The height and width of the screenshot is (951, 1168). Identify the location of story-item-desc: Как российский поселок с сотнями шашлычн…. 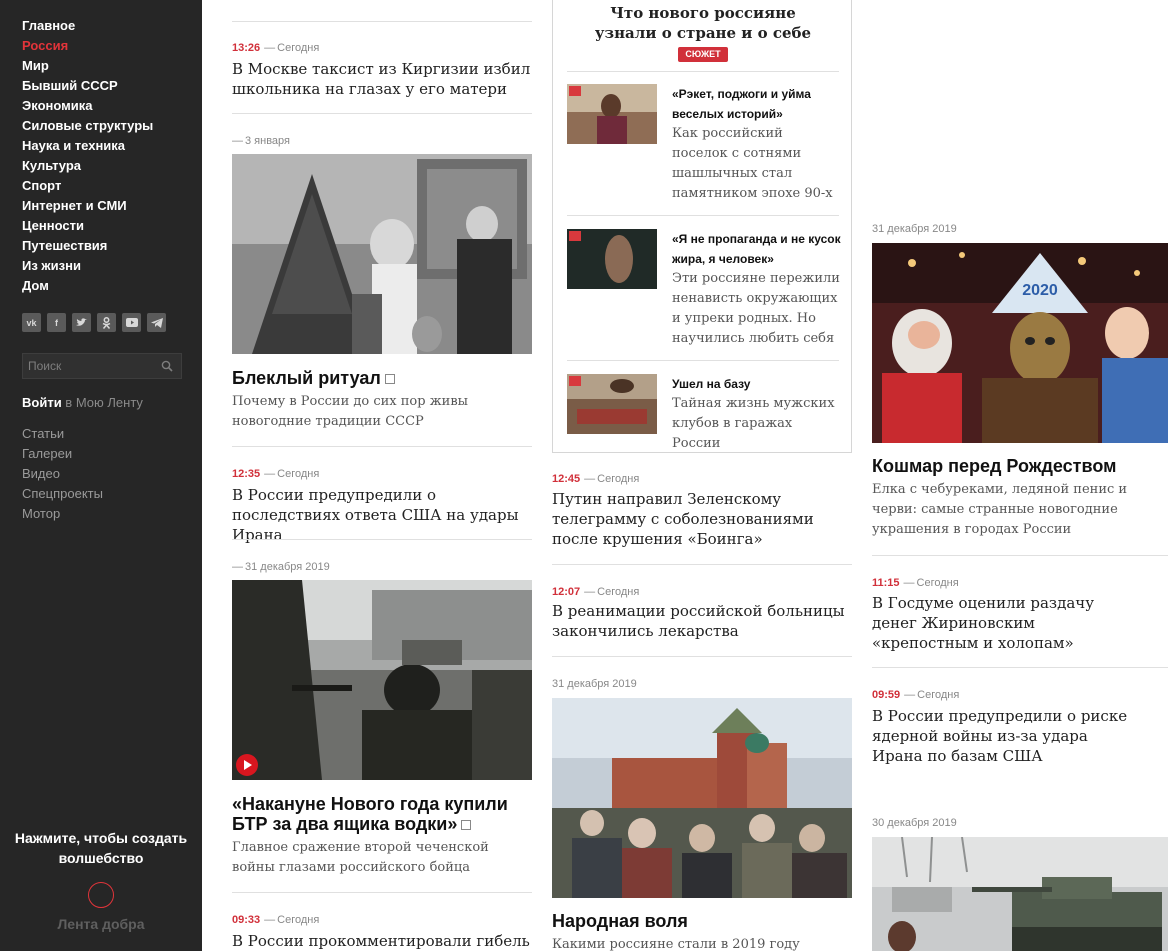
(752, 163).